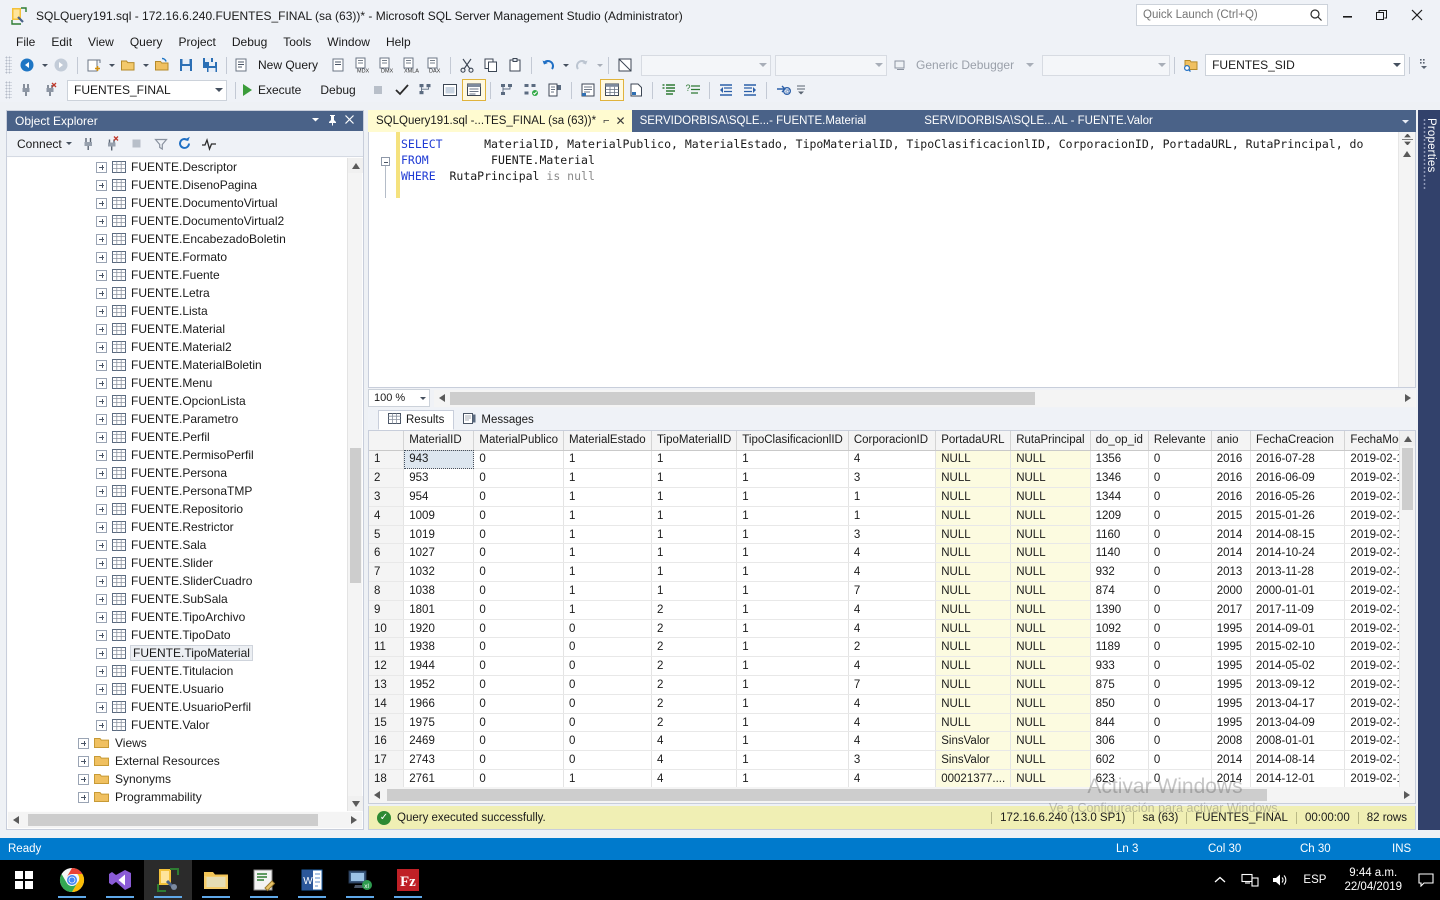 The width and height of the screenshot is (1440, 900). I want to click on table-cell: 1346, so click(1119, 478).